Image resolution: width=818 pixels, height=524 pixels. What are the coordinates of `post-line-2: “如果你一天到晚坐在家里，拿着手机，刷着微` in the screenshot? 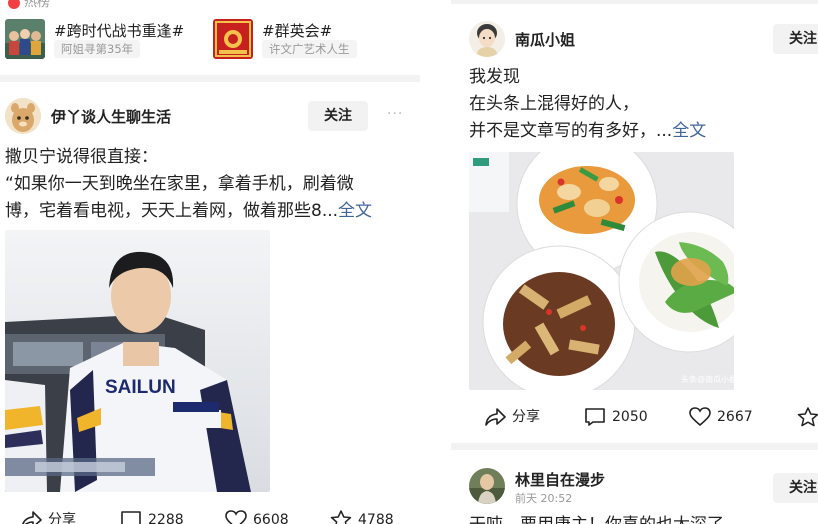 It's located at (179, 184).